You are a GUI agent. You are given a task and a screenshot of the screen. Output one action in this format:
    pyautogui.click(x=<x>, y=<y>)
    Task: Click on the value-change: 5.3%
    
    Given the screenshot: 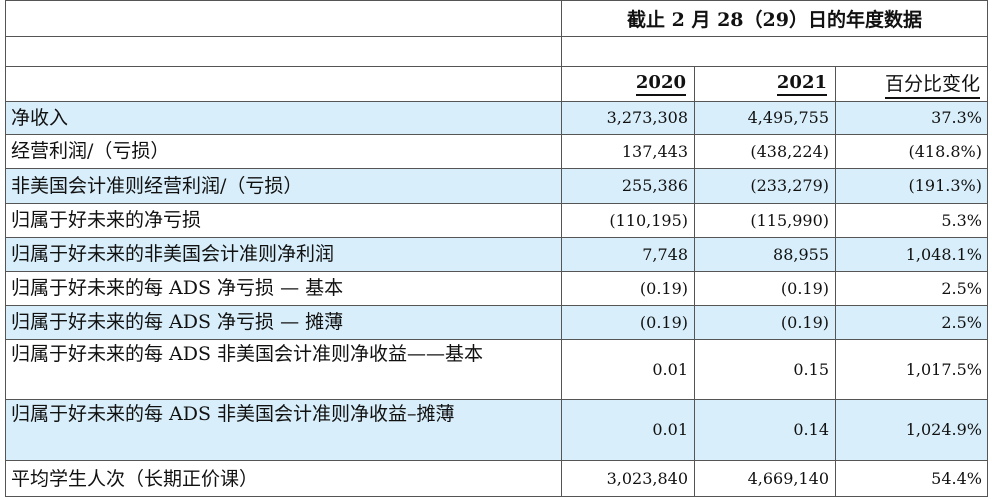 What is the action you would take?
    pyautogui.click(x=961, y=220)
    